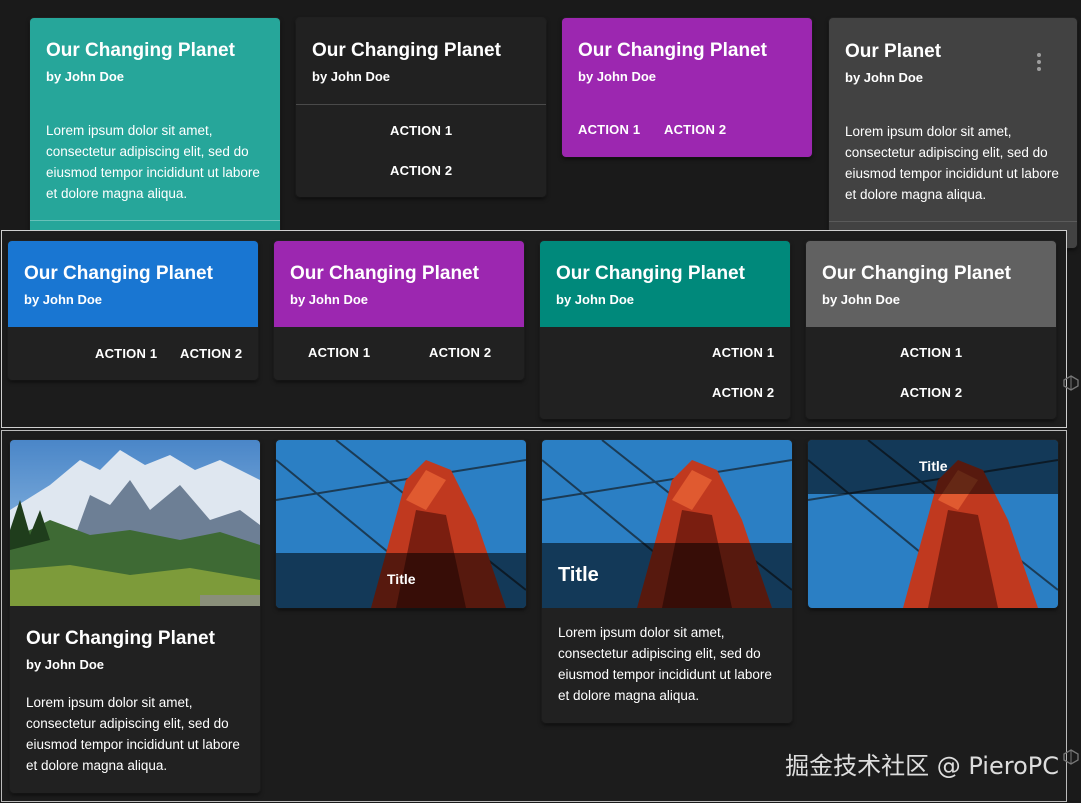 The height and width of the screenshot is (803, 1081). I want to click on watermark: 掘金技术社区 @ PieroPC, so click(922, 766).